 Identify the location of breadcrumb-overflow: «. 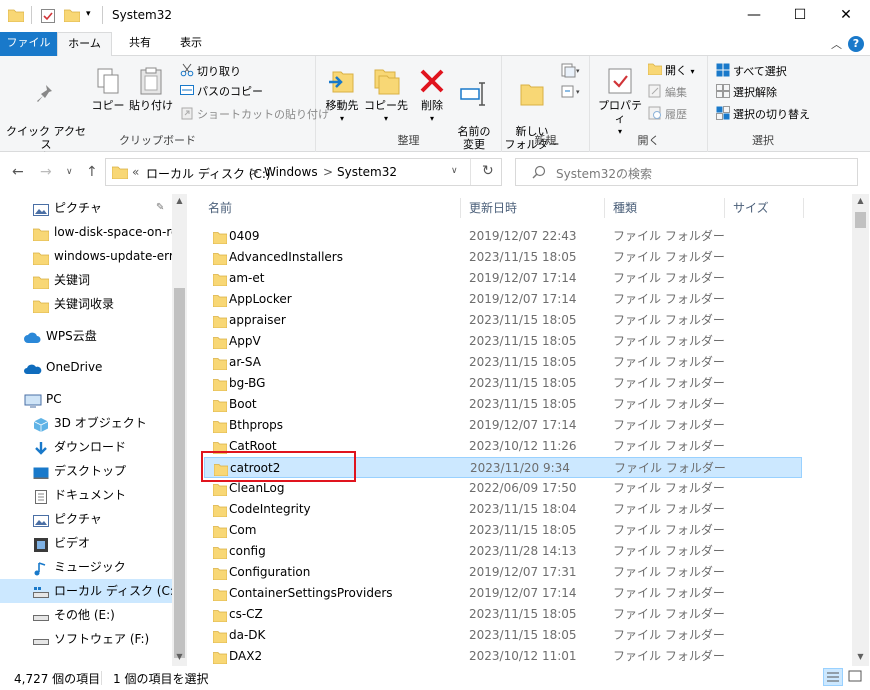
(135, 172).